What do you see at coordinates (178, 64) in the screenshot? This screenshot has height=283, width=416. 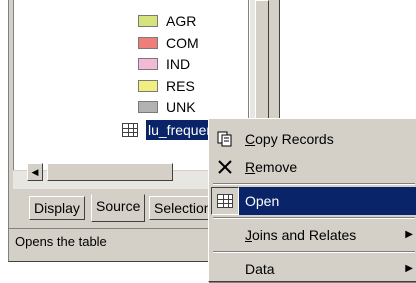 I see `legend-label: IND` at bounding box center [178, 64].